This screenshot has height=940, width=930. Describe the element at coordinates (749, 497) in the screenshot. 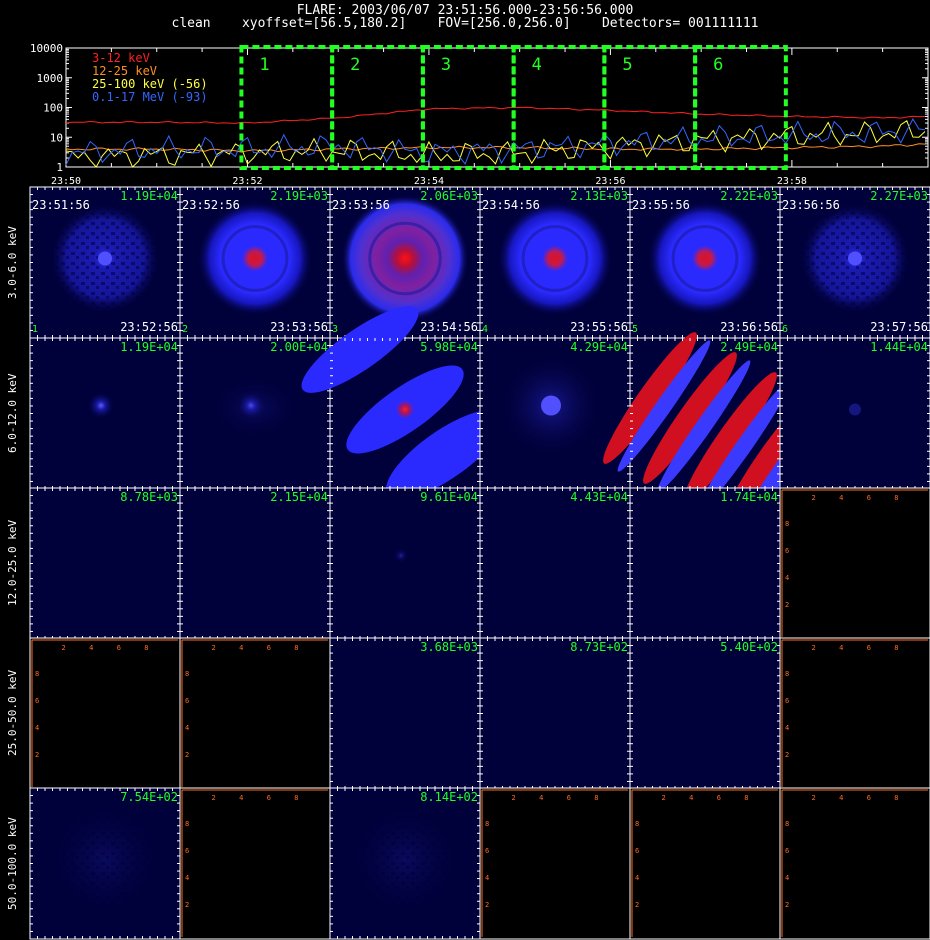

I see `peak-value-label: 1.74E+04` at that location.